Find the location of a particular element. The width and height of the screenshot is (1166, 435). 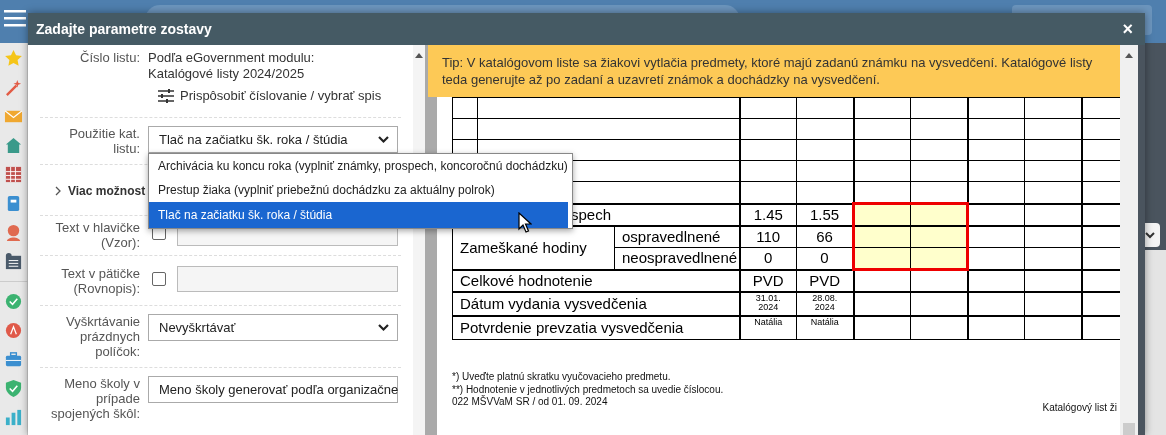

calendar-icon is located at coordinates (13, 174).